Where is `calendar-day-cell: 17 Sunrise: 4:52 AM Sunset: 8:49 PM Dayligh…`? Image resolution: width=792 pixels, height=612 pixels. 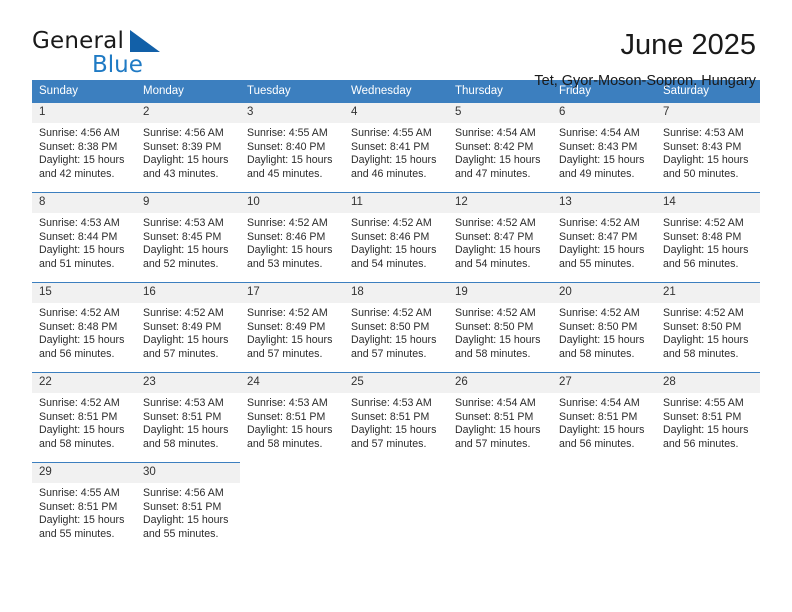 calendar-day-cell: 17 Sunrise: 4:52 AM Sunset: 8:49 PM Dayligh… is located at coordinates (292, 327).